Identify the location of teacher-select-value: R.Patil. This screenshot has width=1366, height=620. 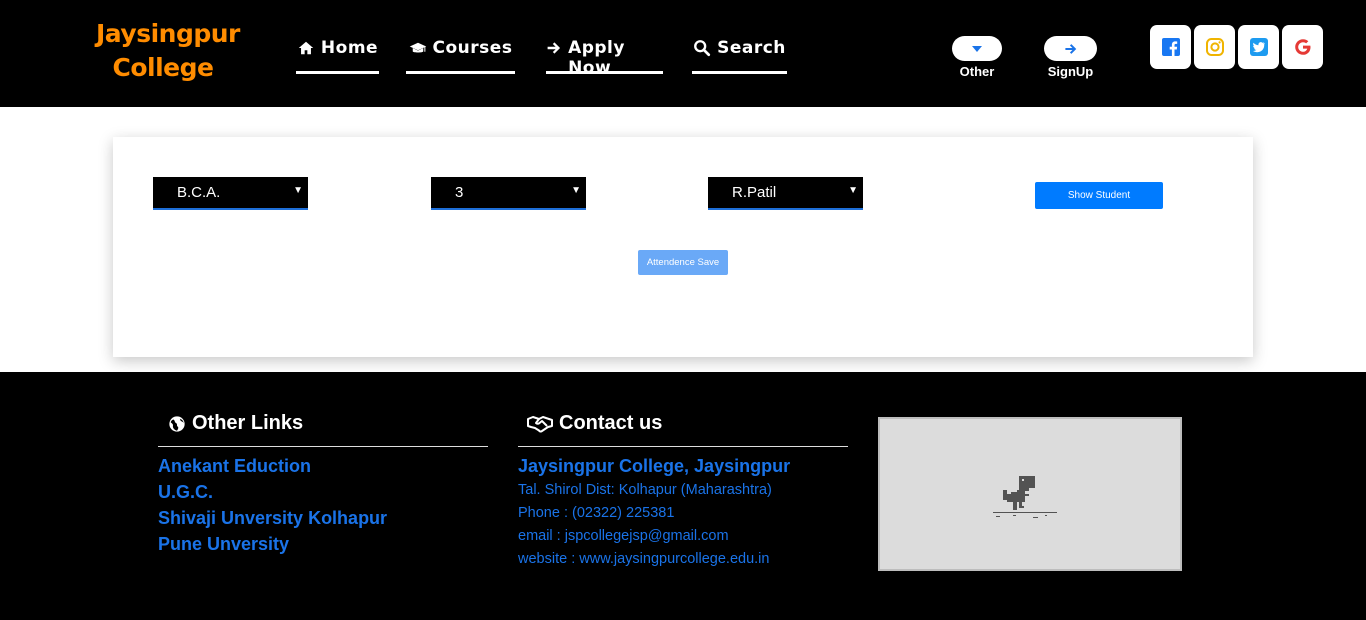
(754, 192).